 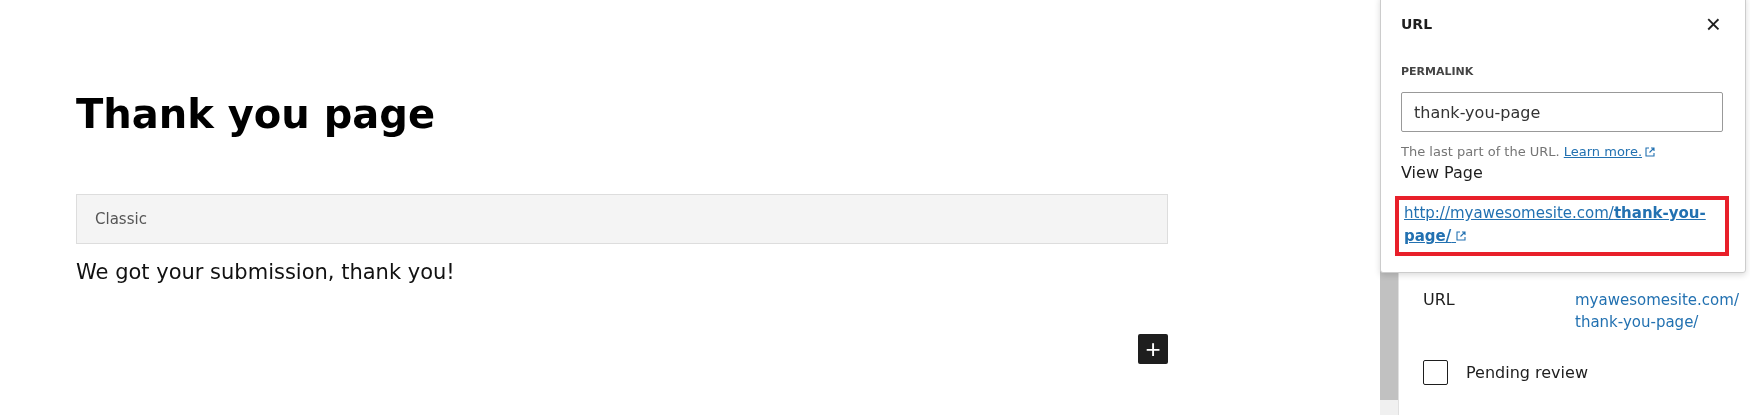 I want to click on page-link: http://myawesomesite.com/thank-you-page/, so click(x=1564, y=225).